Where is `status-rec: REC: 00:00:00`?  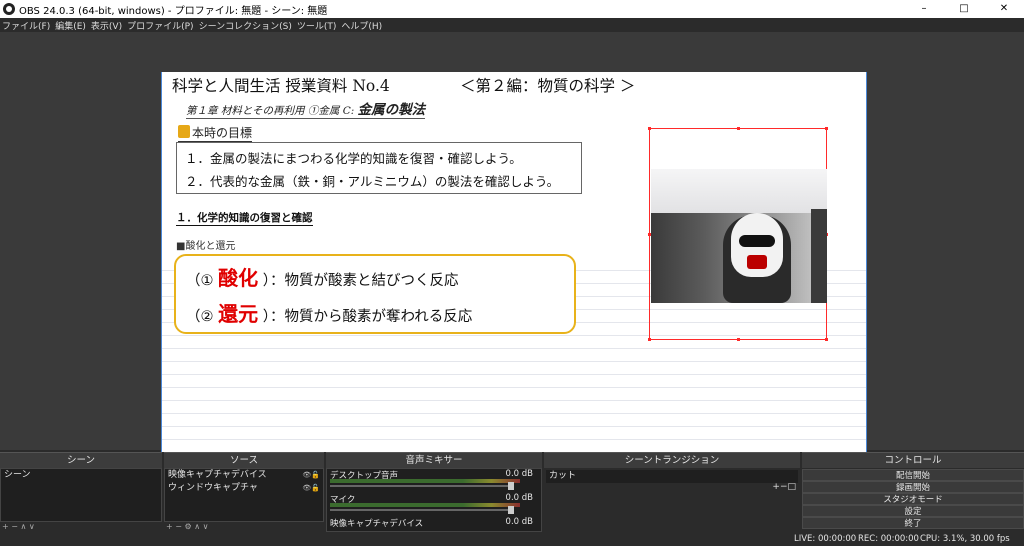
status-rec: REC: 00:00:00 is located at coordinates (888, 539).